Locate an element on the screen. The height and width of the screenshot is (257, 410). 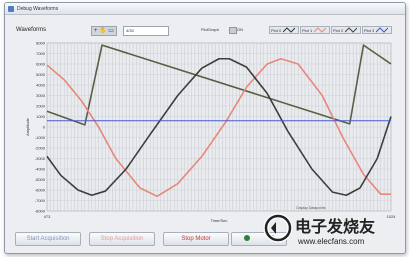
y-tick-label: 0 is located at coordinates (44, 127).